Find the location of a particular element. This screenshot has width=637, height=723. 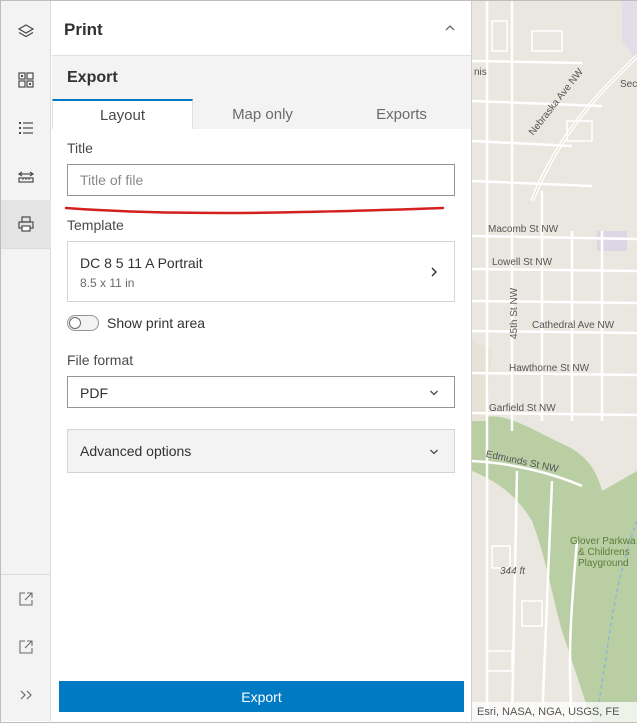

action-rail is located at coordinates (26, 361).